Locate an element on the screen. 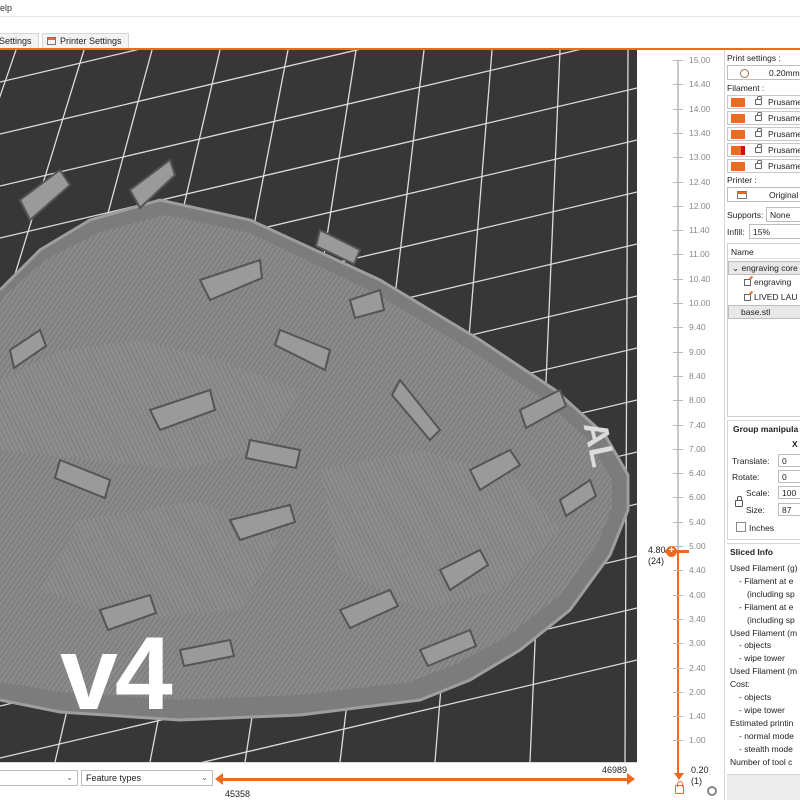 Image resolution: width=800 pixels, height=800 pixels. add-color-change-icon: + is located at coordinates (671, 551).